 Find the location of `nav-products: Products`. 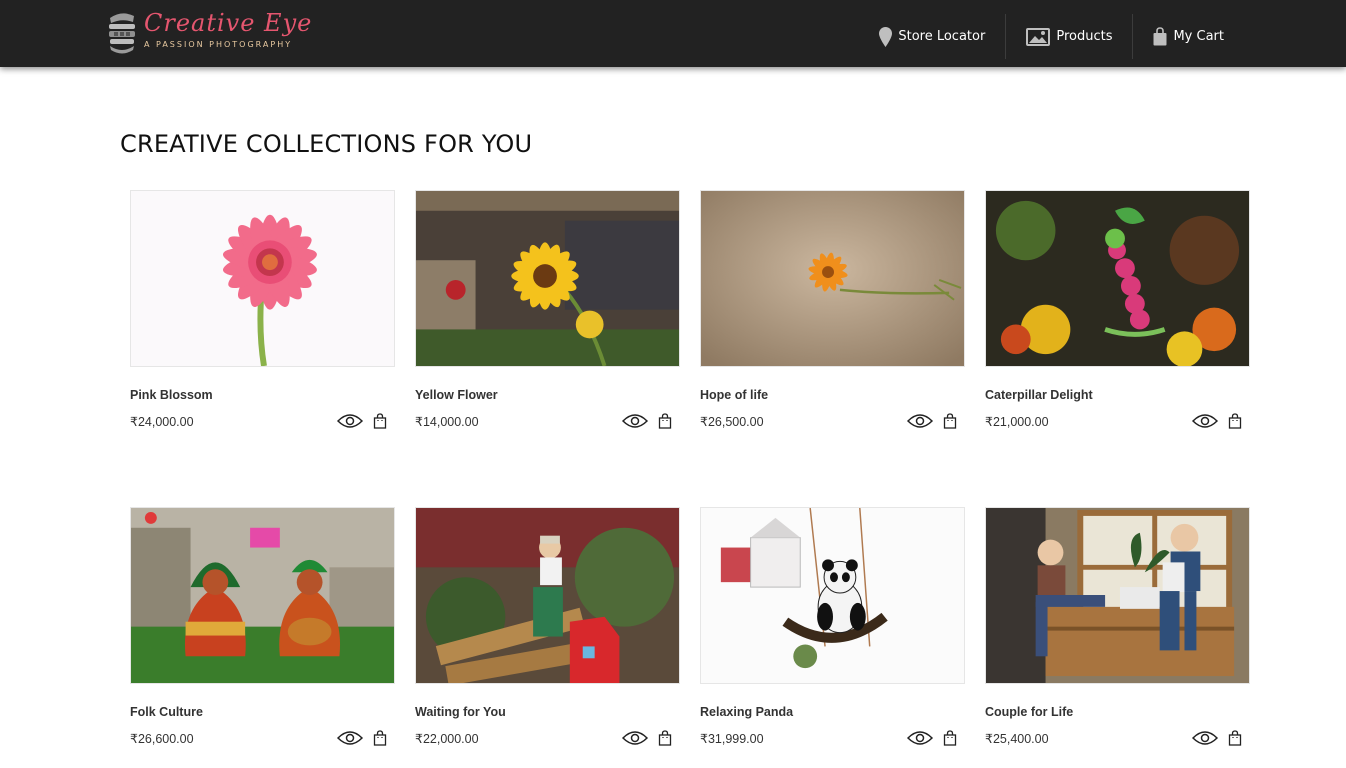

nav-products: Products is located at coordinates (1070, 36).